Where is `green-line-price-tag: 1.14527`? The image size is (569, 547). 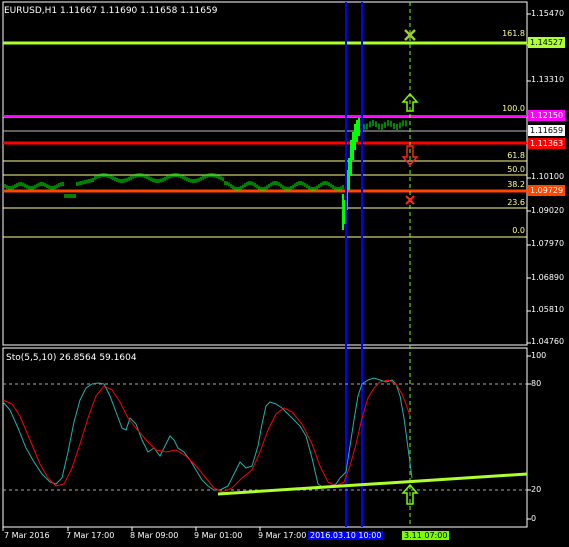 green-line-price-tag: 1.14527 is located at coordinates (546, 42).